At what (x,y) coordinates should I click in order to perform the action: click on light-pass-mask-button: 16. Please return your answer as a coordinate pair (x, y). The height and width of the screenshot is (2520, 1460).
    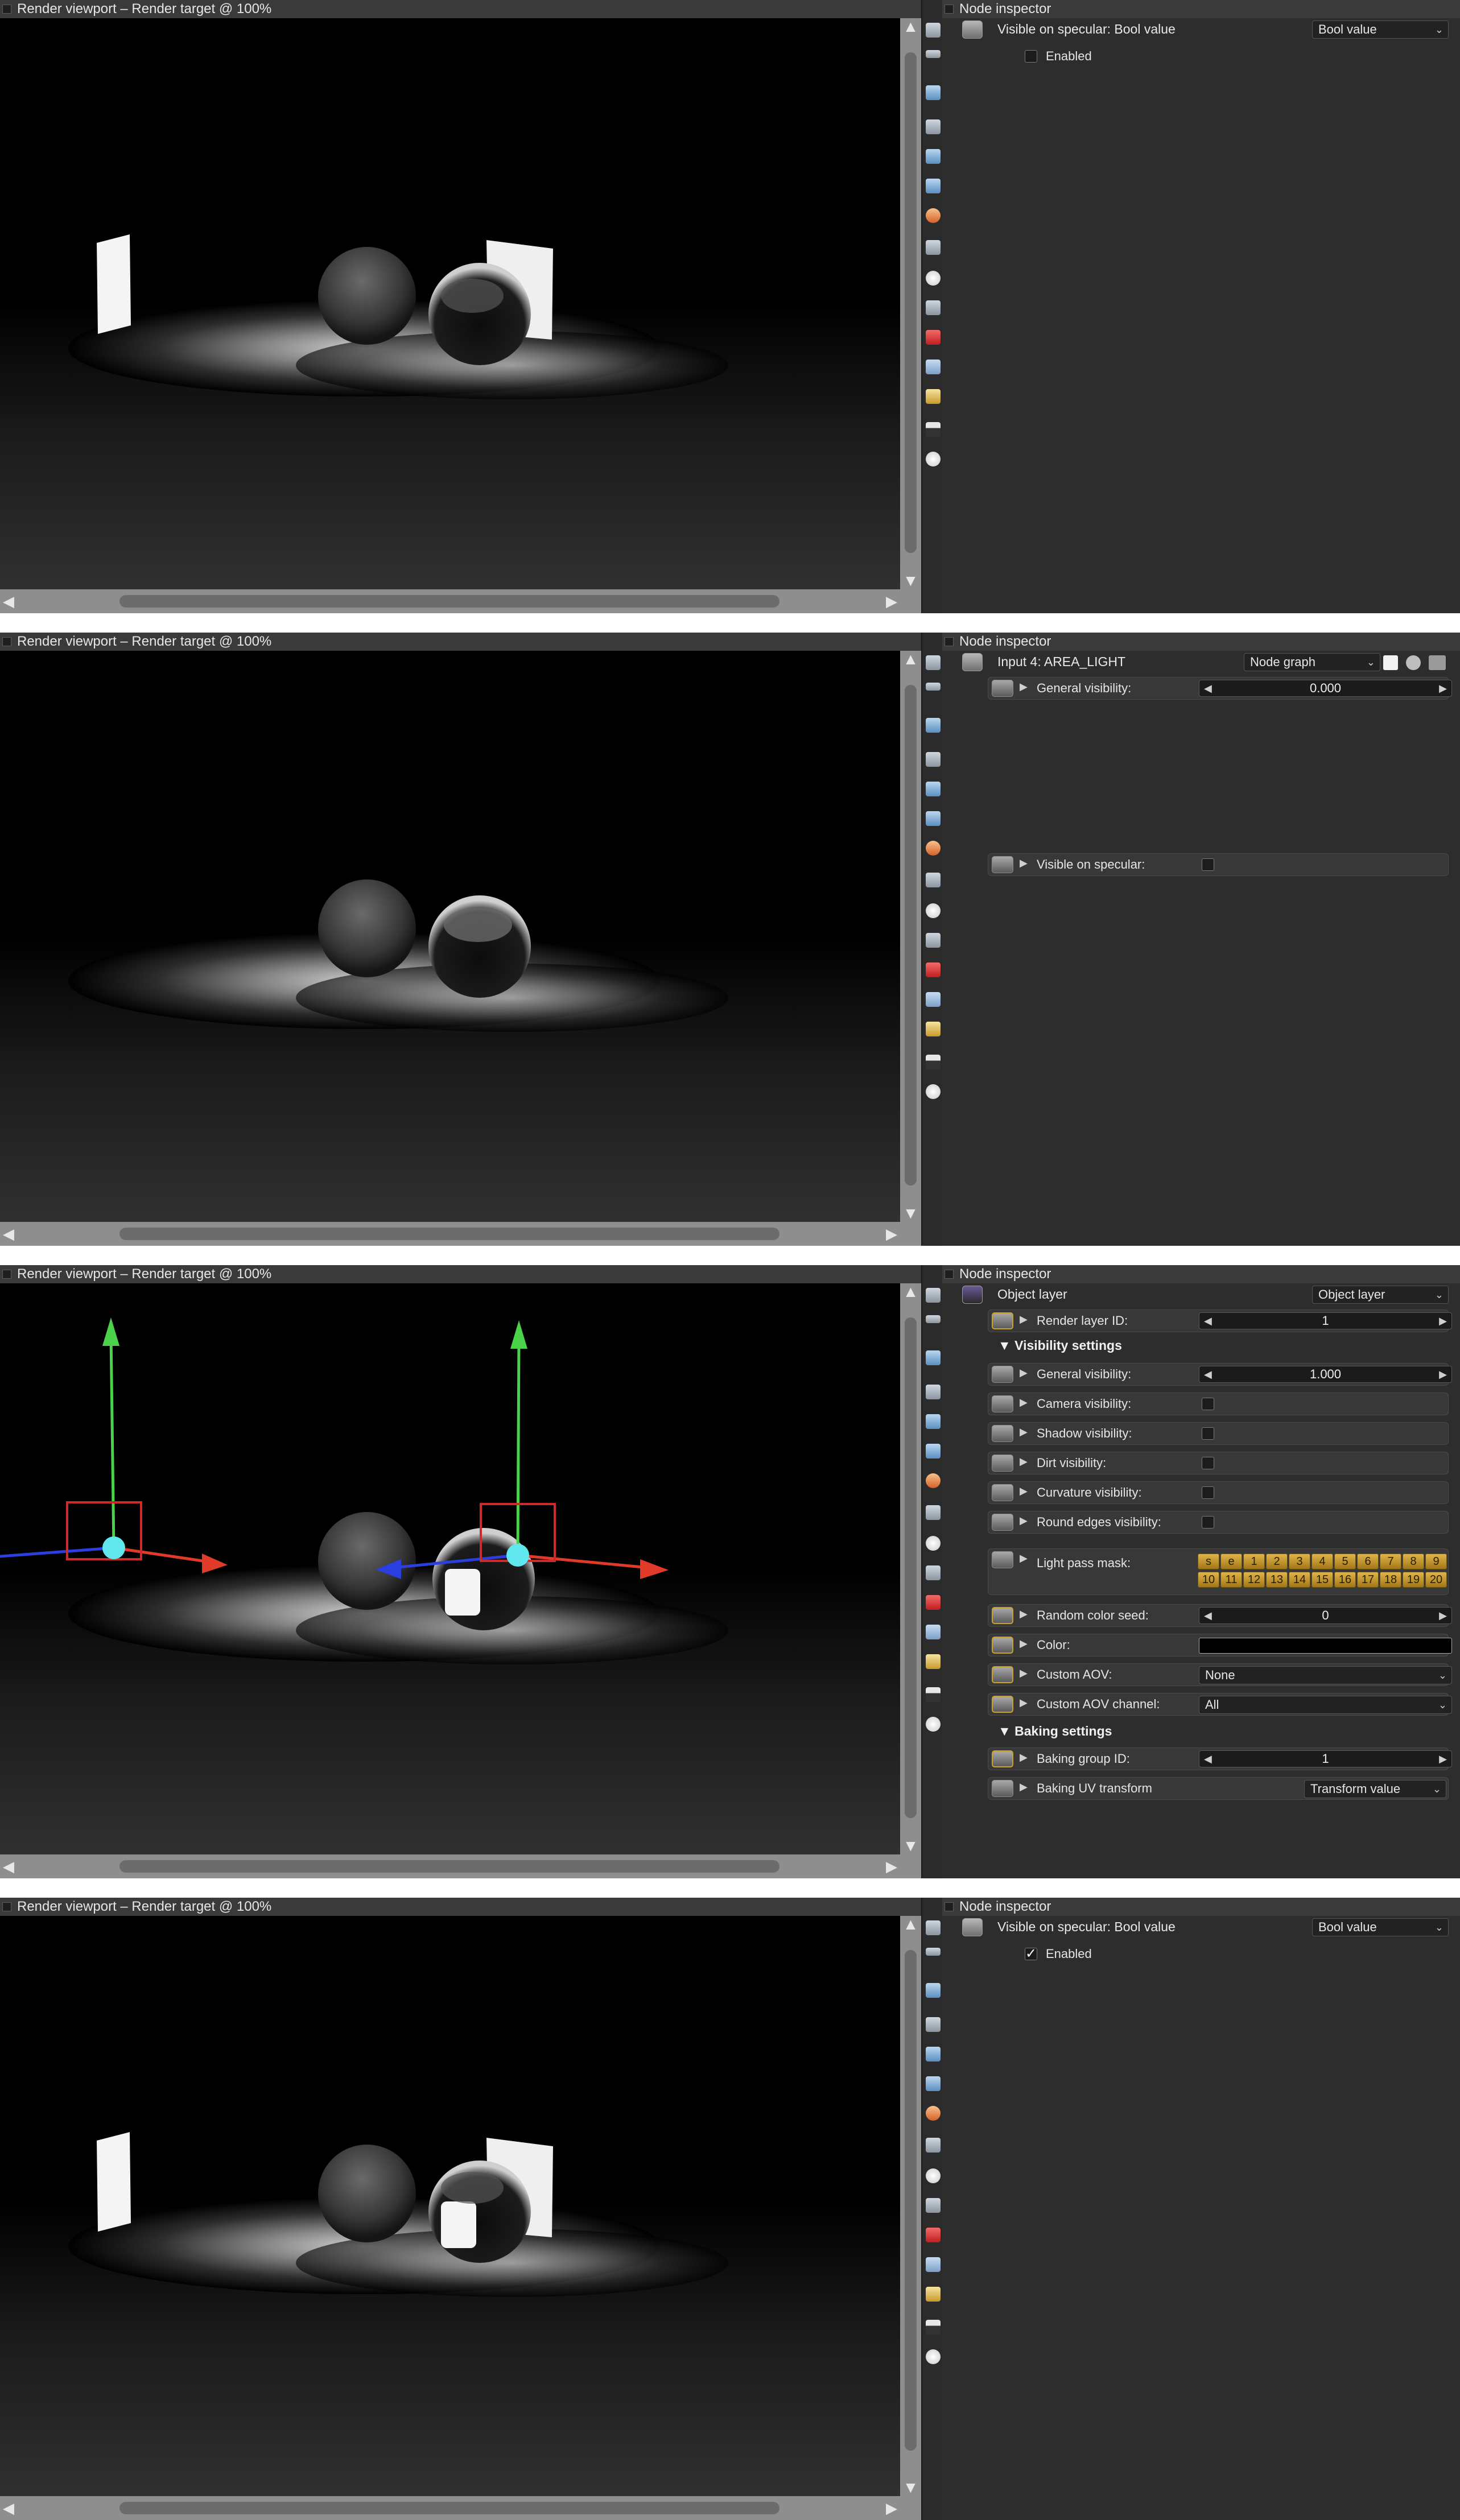
    Looking at the image, I should click on (1345, 1580).